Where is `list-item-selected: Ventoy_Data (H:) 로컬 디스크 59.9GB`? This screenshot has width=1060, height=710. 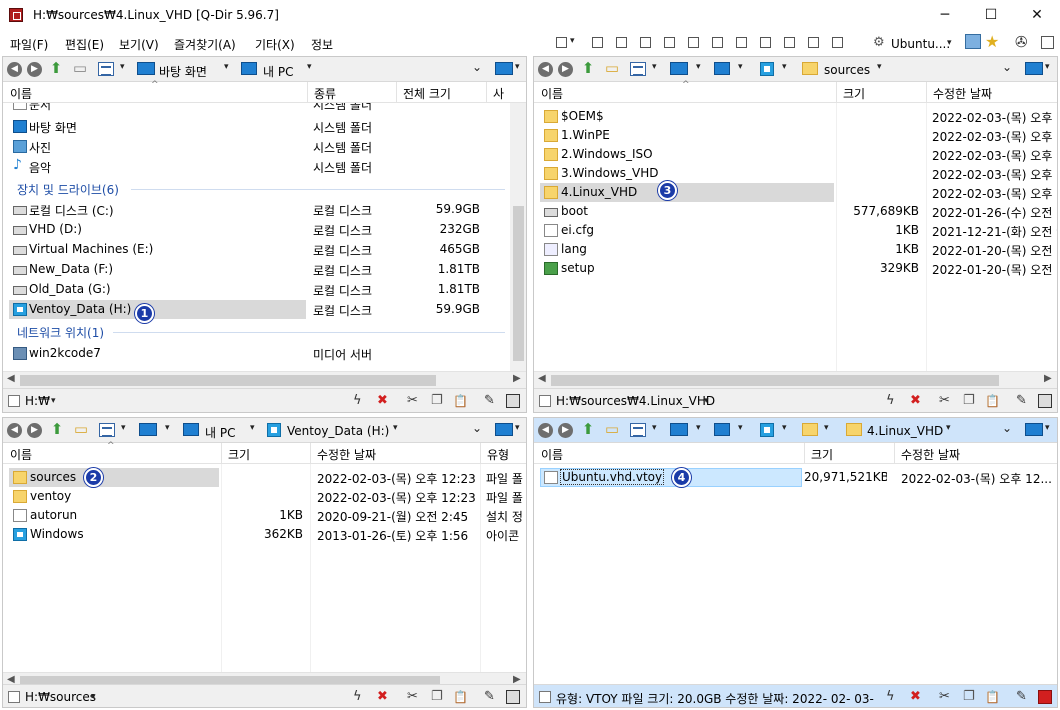 list-item-selected: Ventoy_Data (H:) 로컬 디스크 59.9GB is located at coordinates (256, 309).